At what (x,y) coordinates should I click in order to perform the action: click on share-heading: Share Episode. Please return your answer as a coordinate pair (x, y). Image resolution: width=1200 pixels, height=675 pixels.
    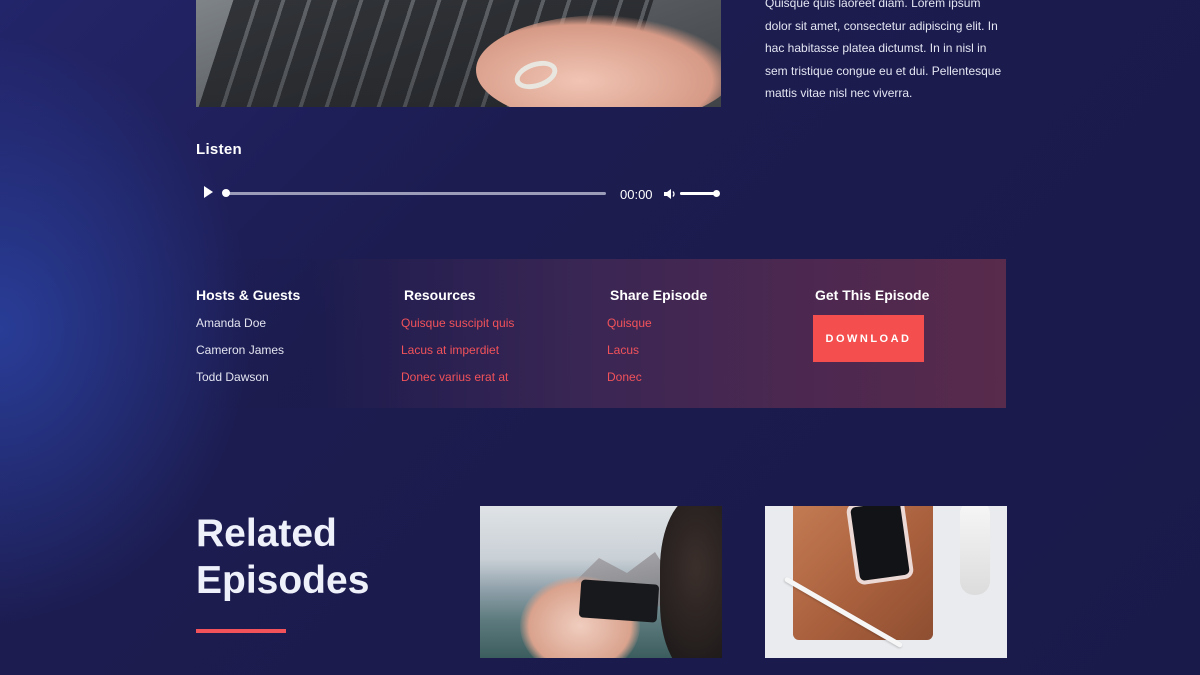
    Looking at the image, I should click on (659, 295).